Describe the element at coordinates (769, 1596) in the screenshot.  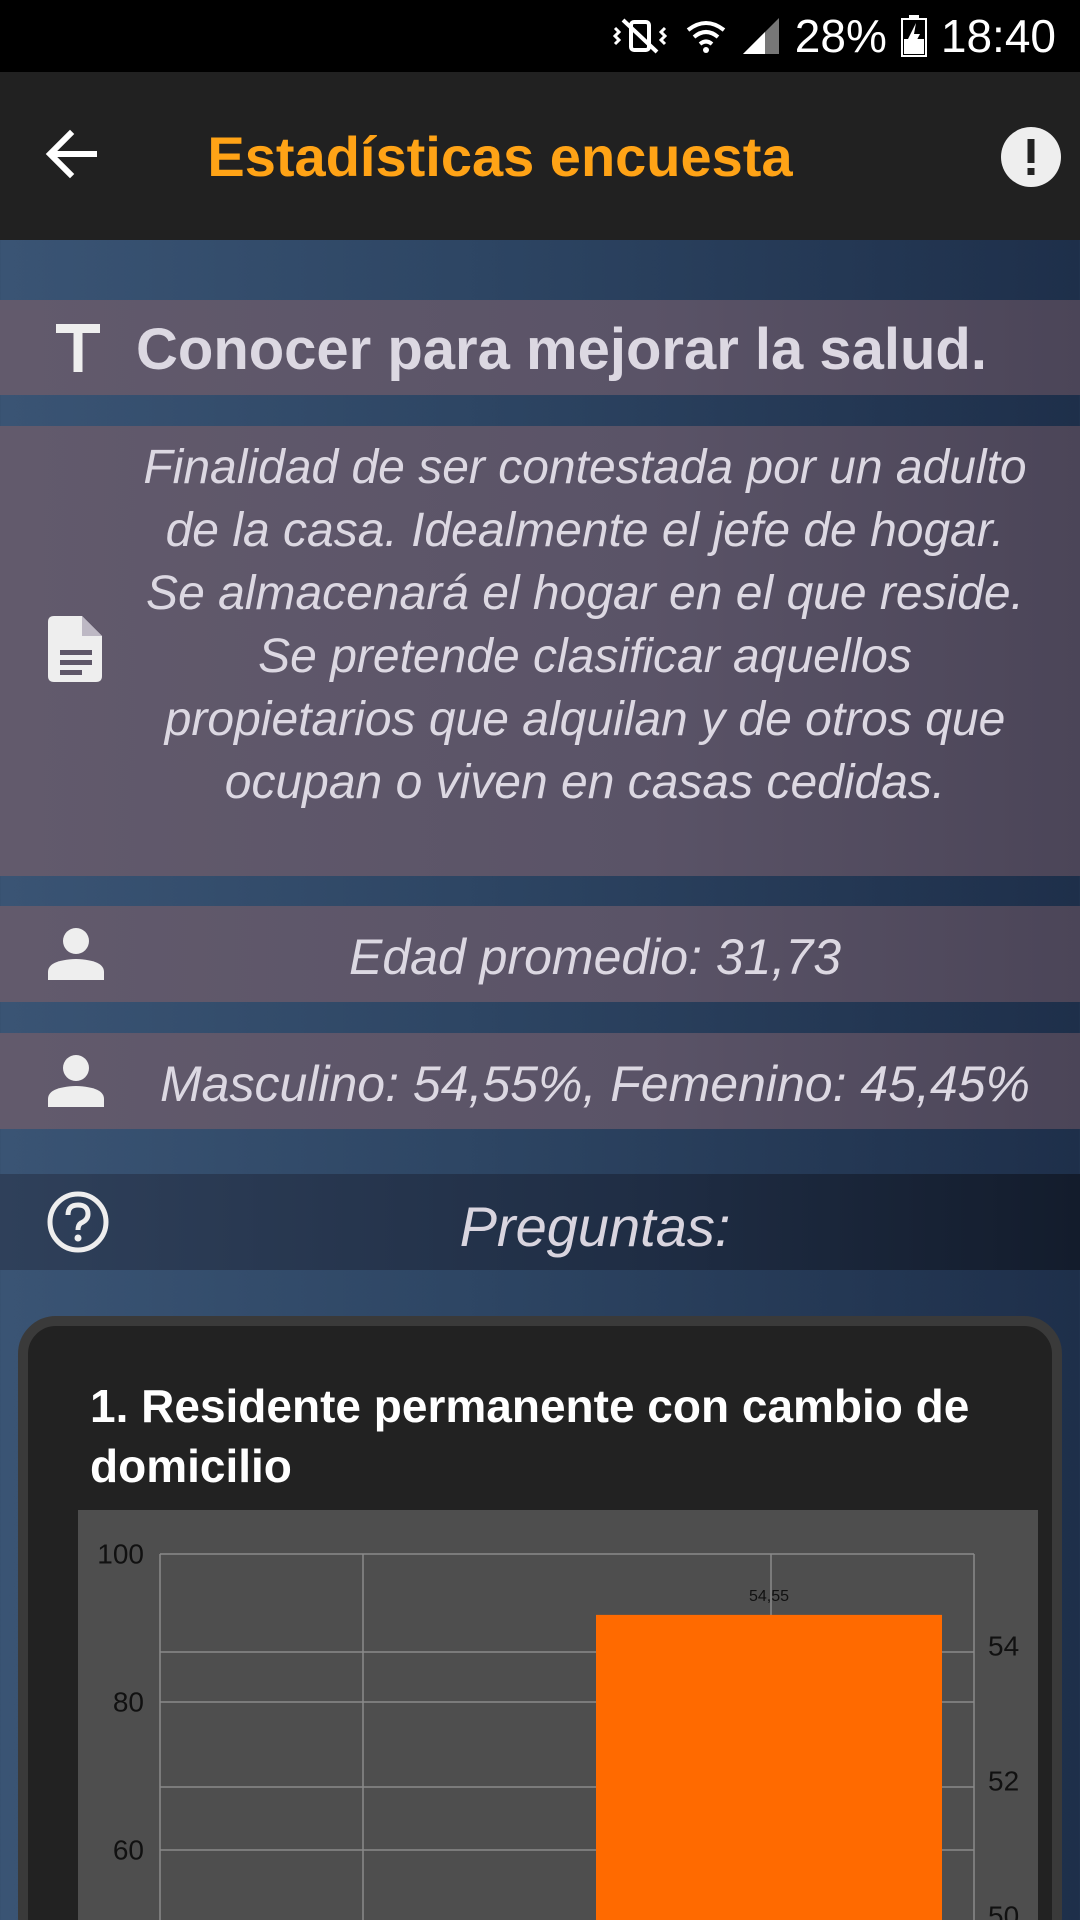
I see `bar-value-label: 54,55` at that location.